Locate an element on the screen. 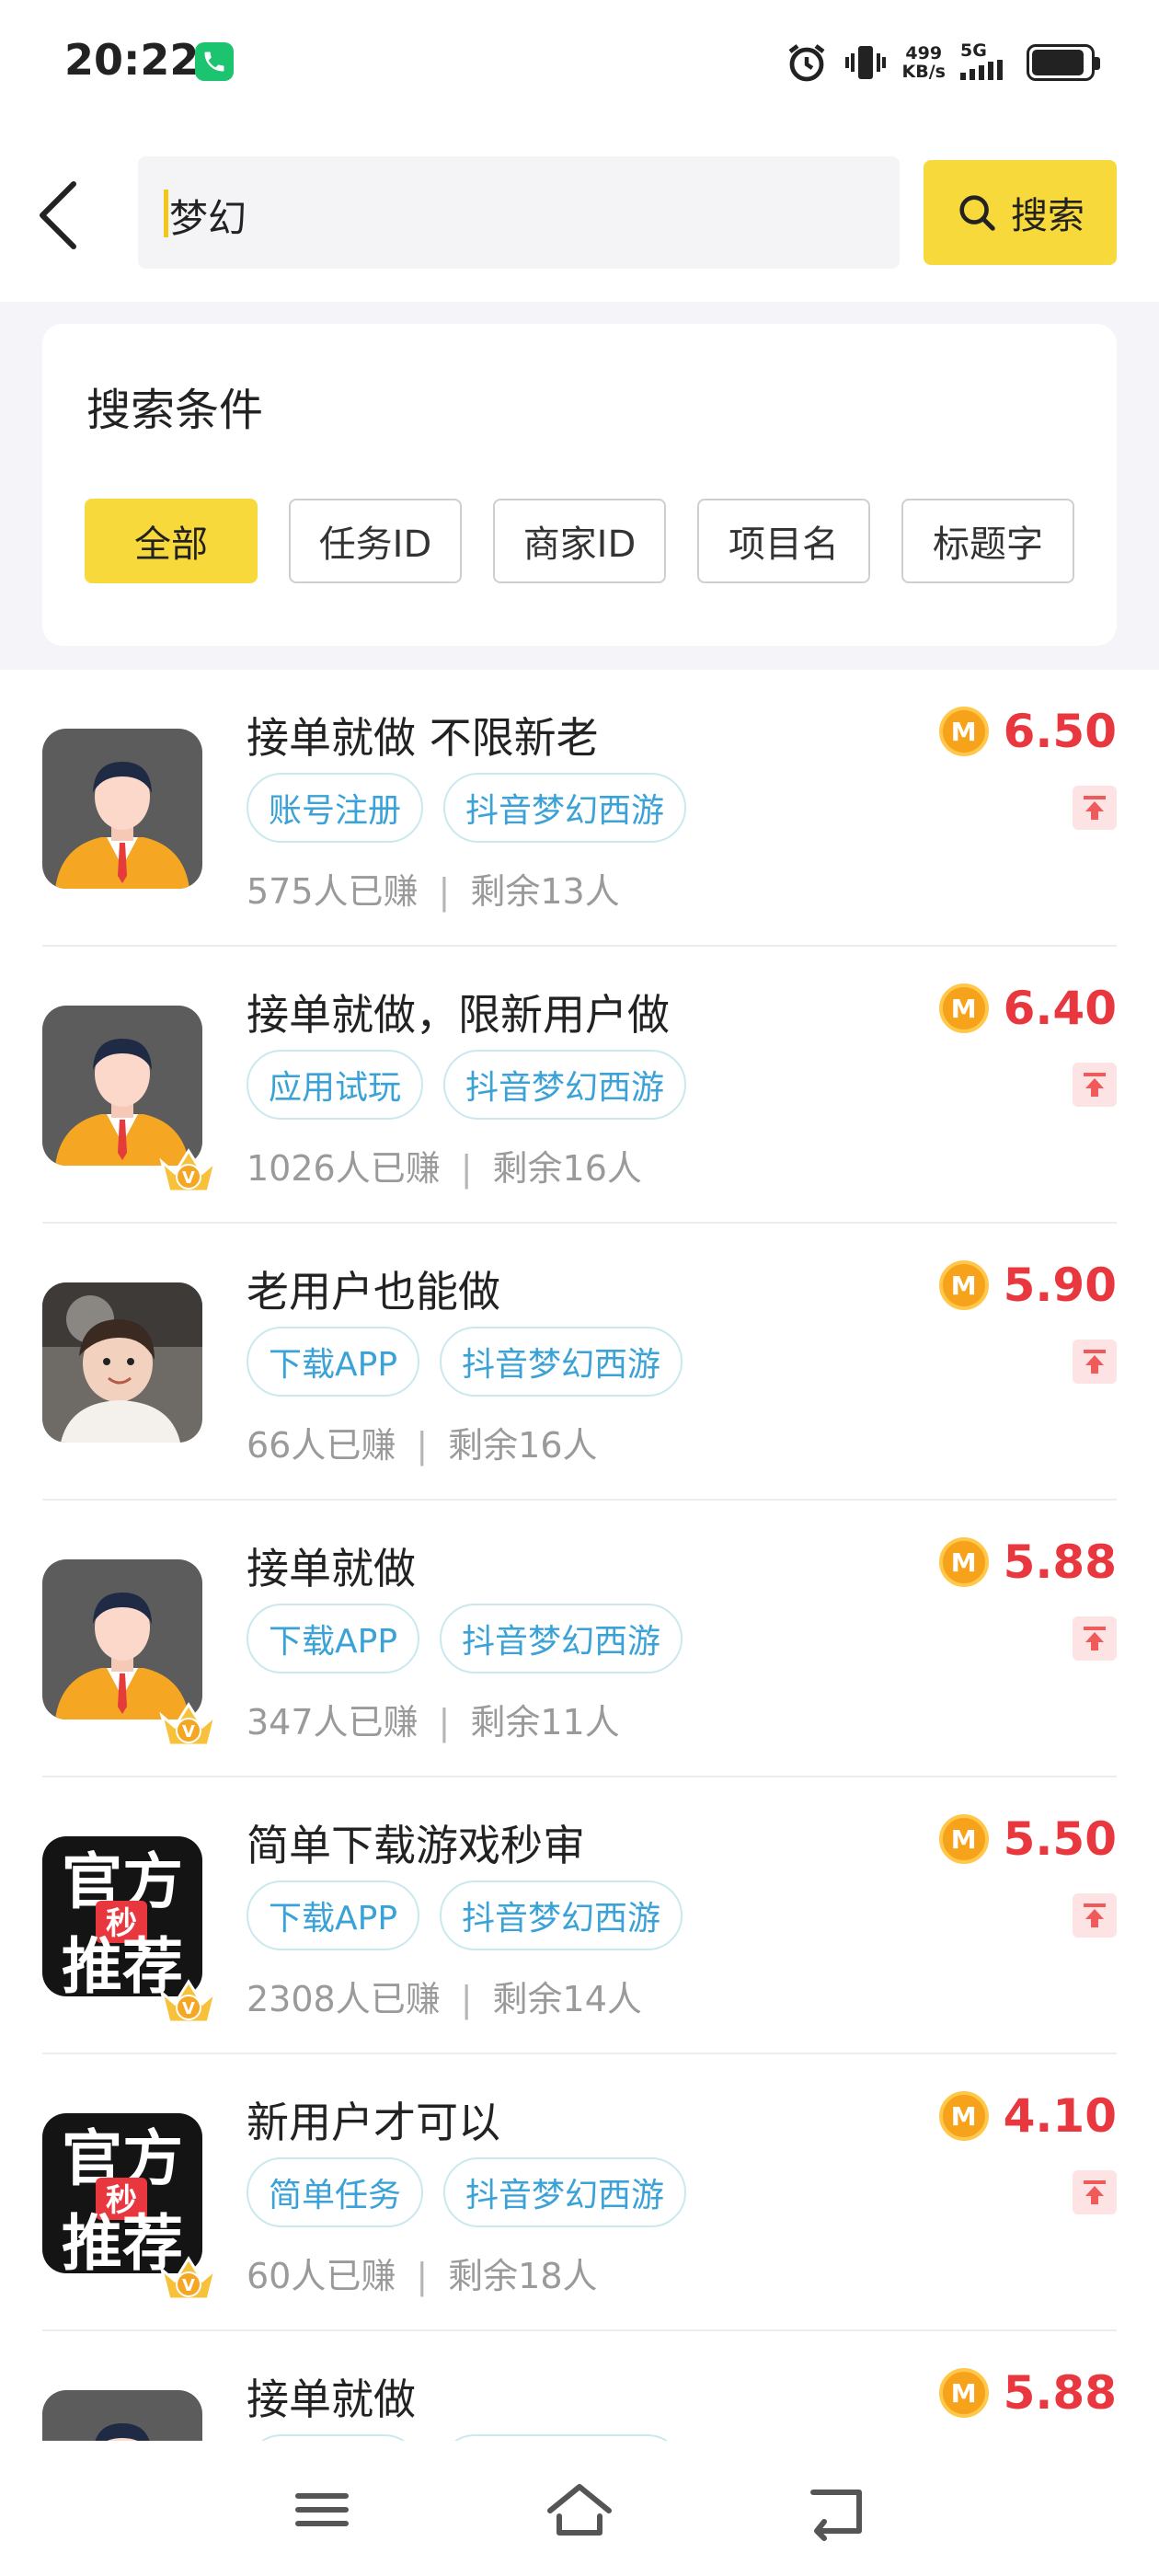  task-item: 接单就做下载APP 抖音梦幻西游 M 5.88 is located at coordinates (579, 2386).